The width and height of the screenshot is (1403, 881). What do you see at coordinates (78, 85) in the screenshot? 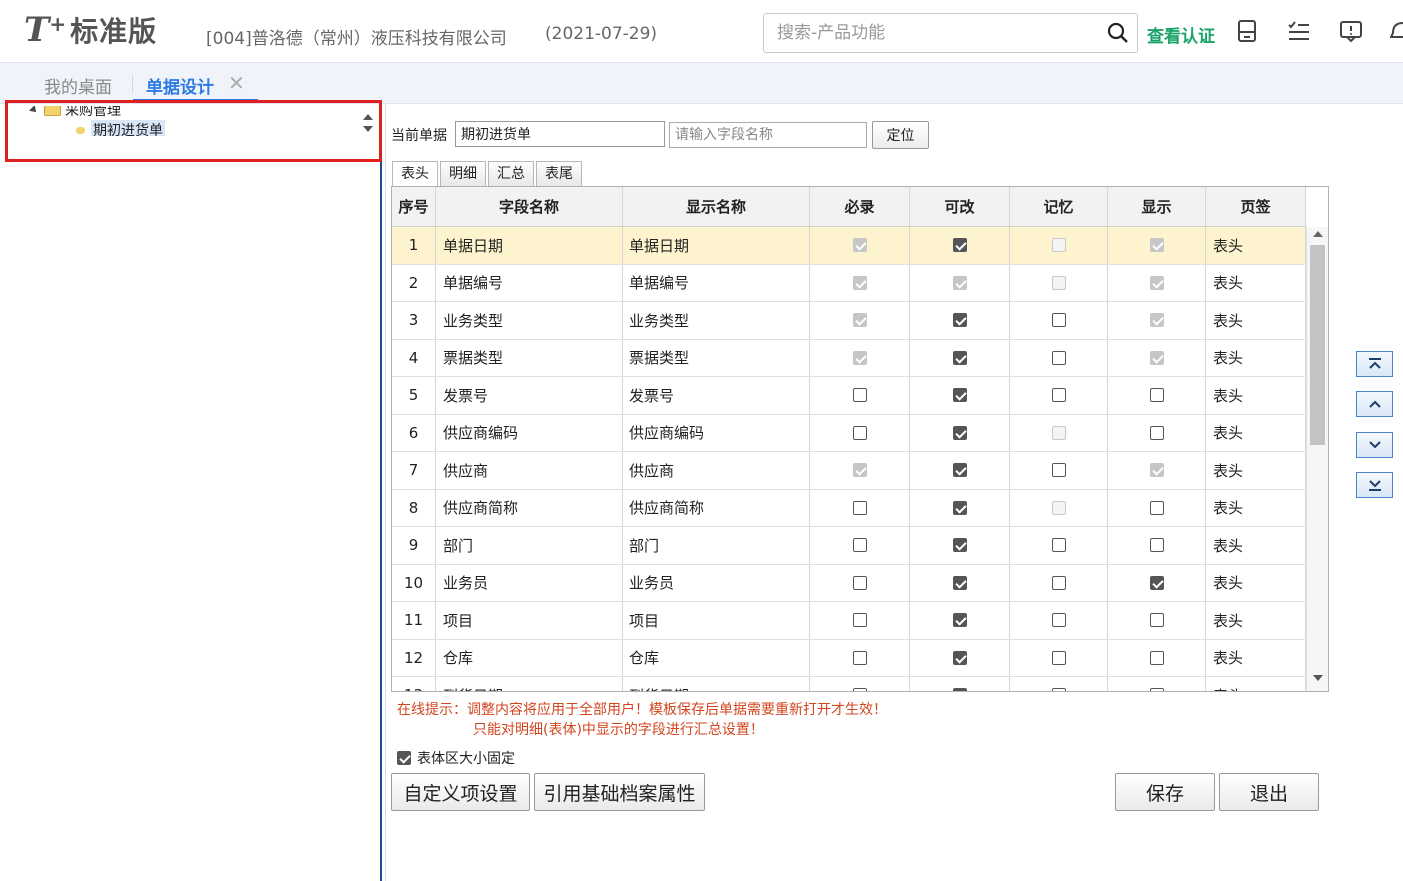
I see `tab-my-desktop: 我的桌面` at bounding box center [78, 85].